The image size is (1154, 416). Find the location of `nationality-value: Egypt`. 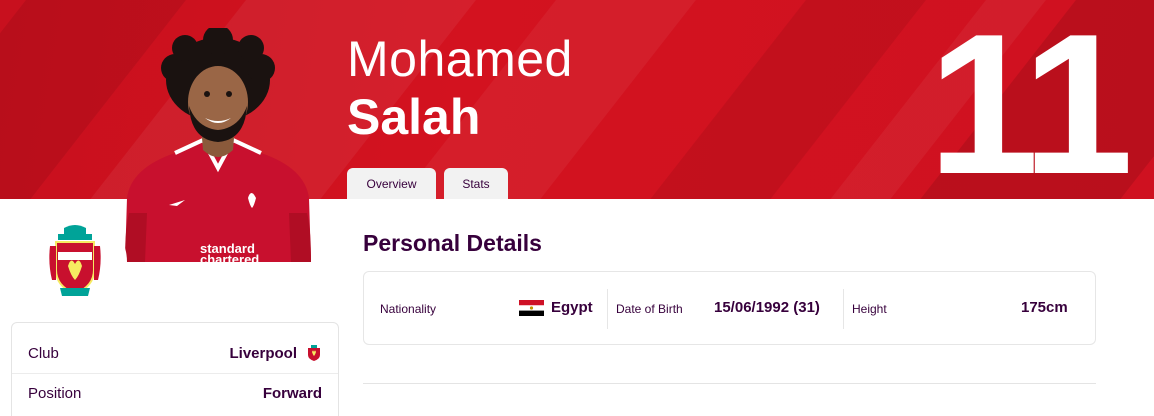

nationality-value: Egypt is located at coordinates (572, 307).